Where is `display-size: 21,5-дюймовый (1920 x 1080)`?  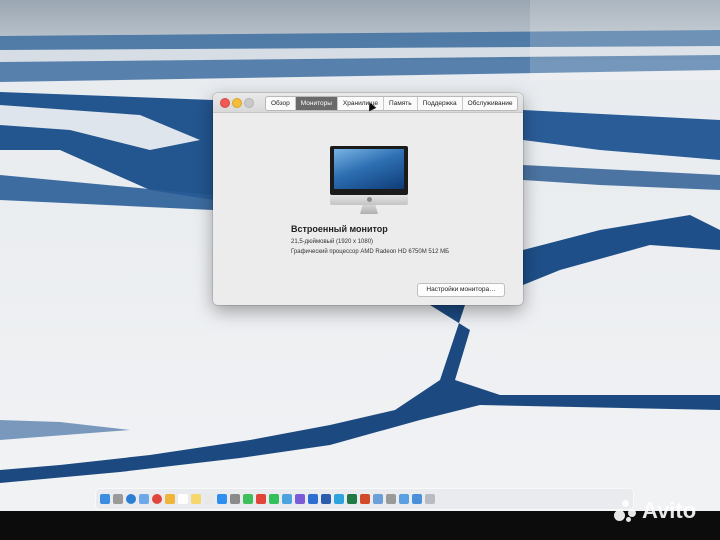
display-size: 21,5-дюймовый (1920 x 1080) is located at coordinates (332, 242).